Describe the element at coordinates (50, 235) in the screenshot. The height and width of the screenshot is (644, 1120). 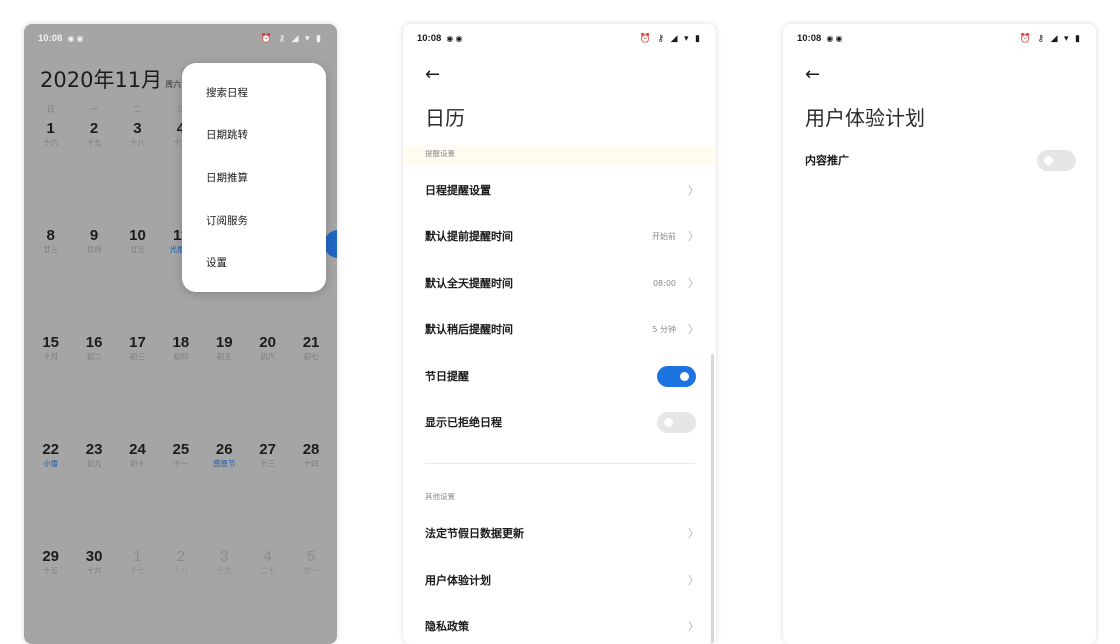
I see `day-number: 8` at that location.